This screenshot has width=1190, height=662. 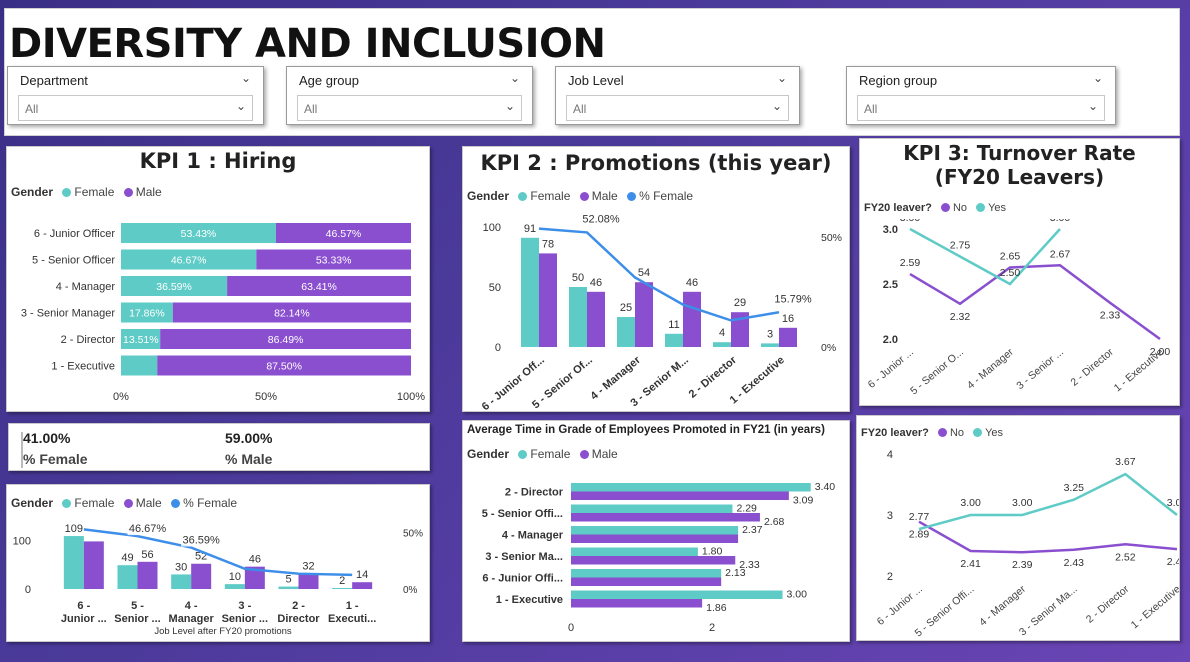 I want to click on pct-label: 15.79%, so click(x=793, y=299).